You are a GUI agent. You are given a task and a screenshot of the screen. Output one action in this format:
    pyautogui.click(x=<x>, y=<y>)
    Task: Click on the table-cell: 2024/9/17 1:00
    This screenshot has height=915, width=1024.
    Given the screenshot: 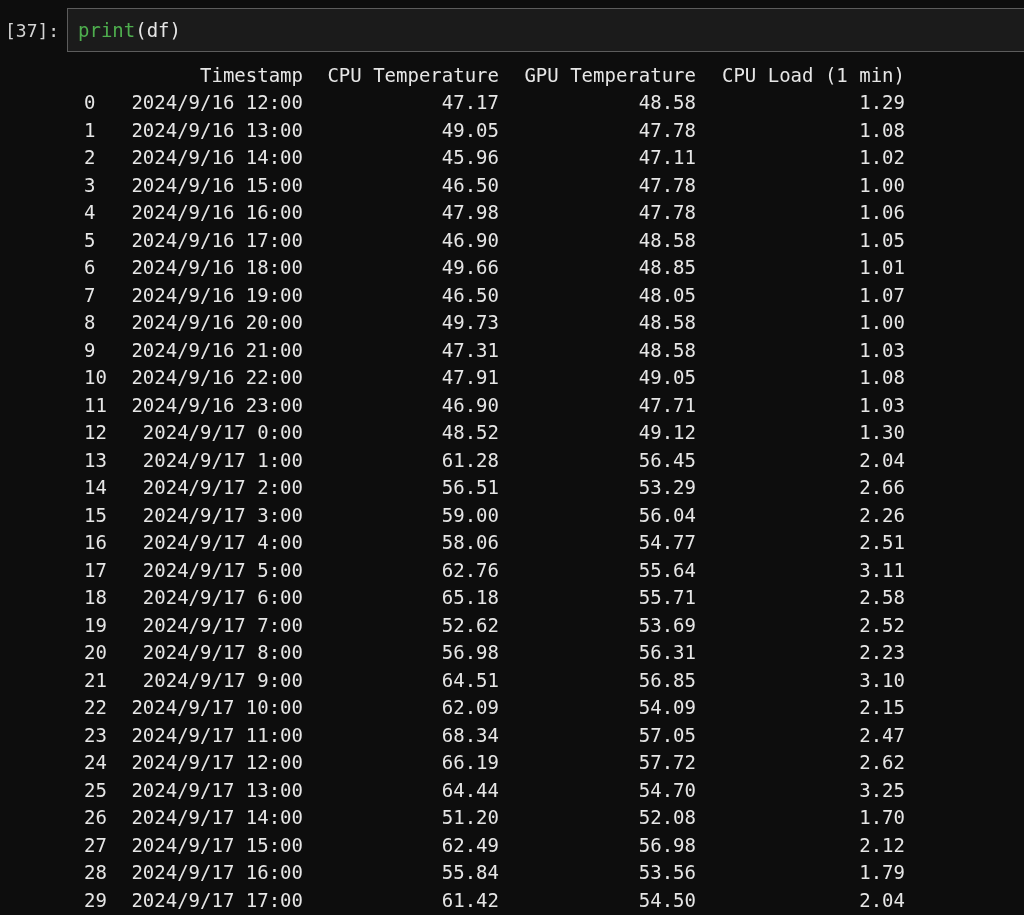 What is the action you would take?
    pyautogui.click(x=222, y=459)
    